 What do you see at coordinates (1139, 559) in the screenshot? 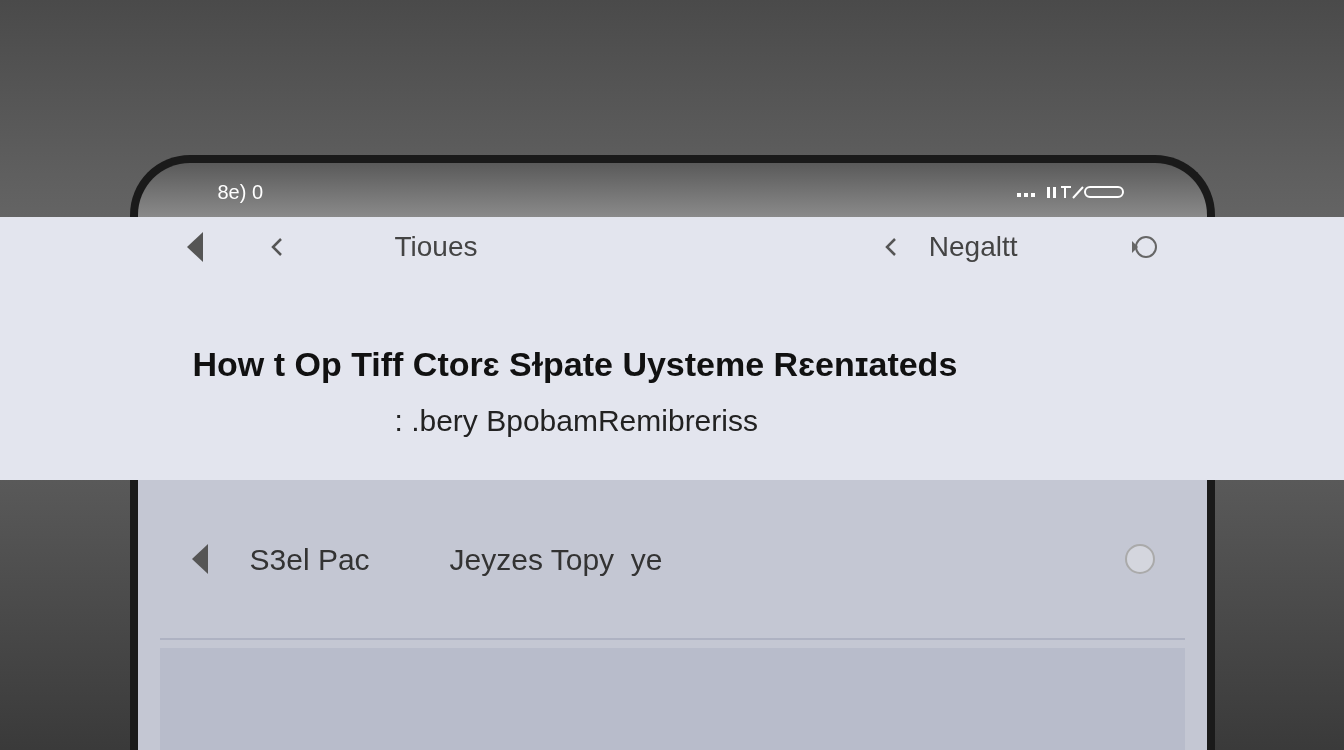
I see `radio-button` at bounding box center [1139, 559].